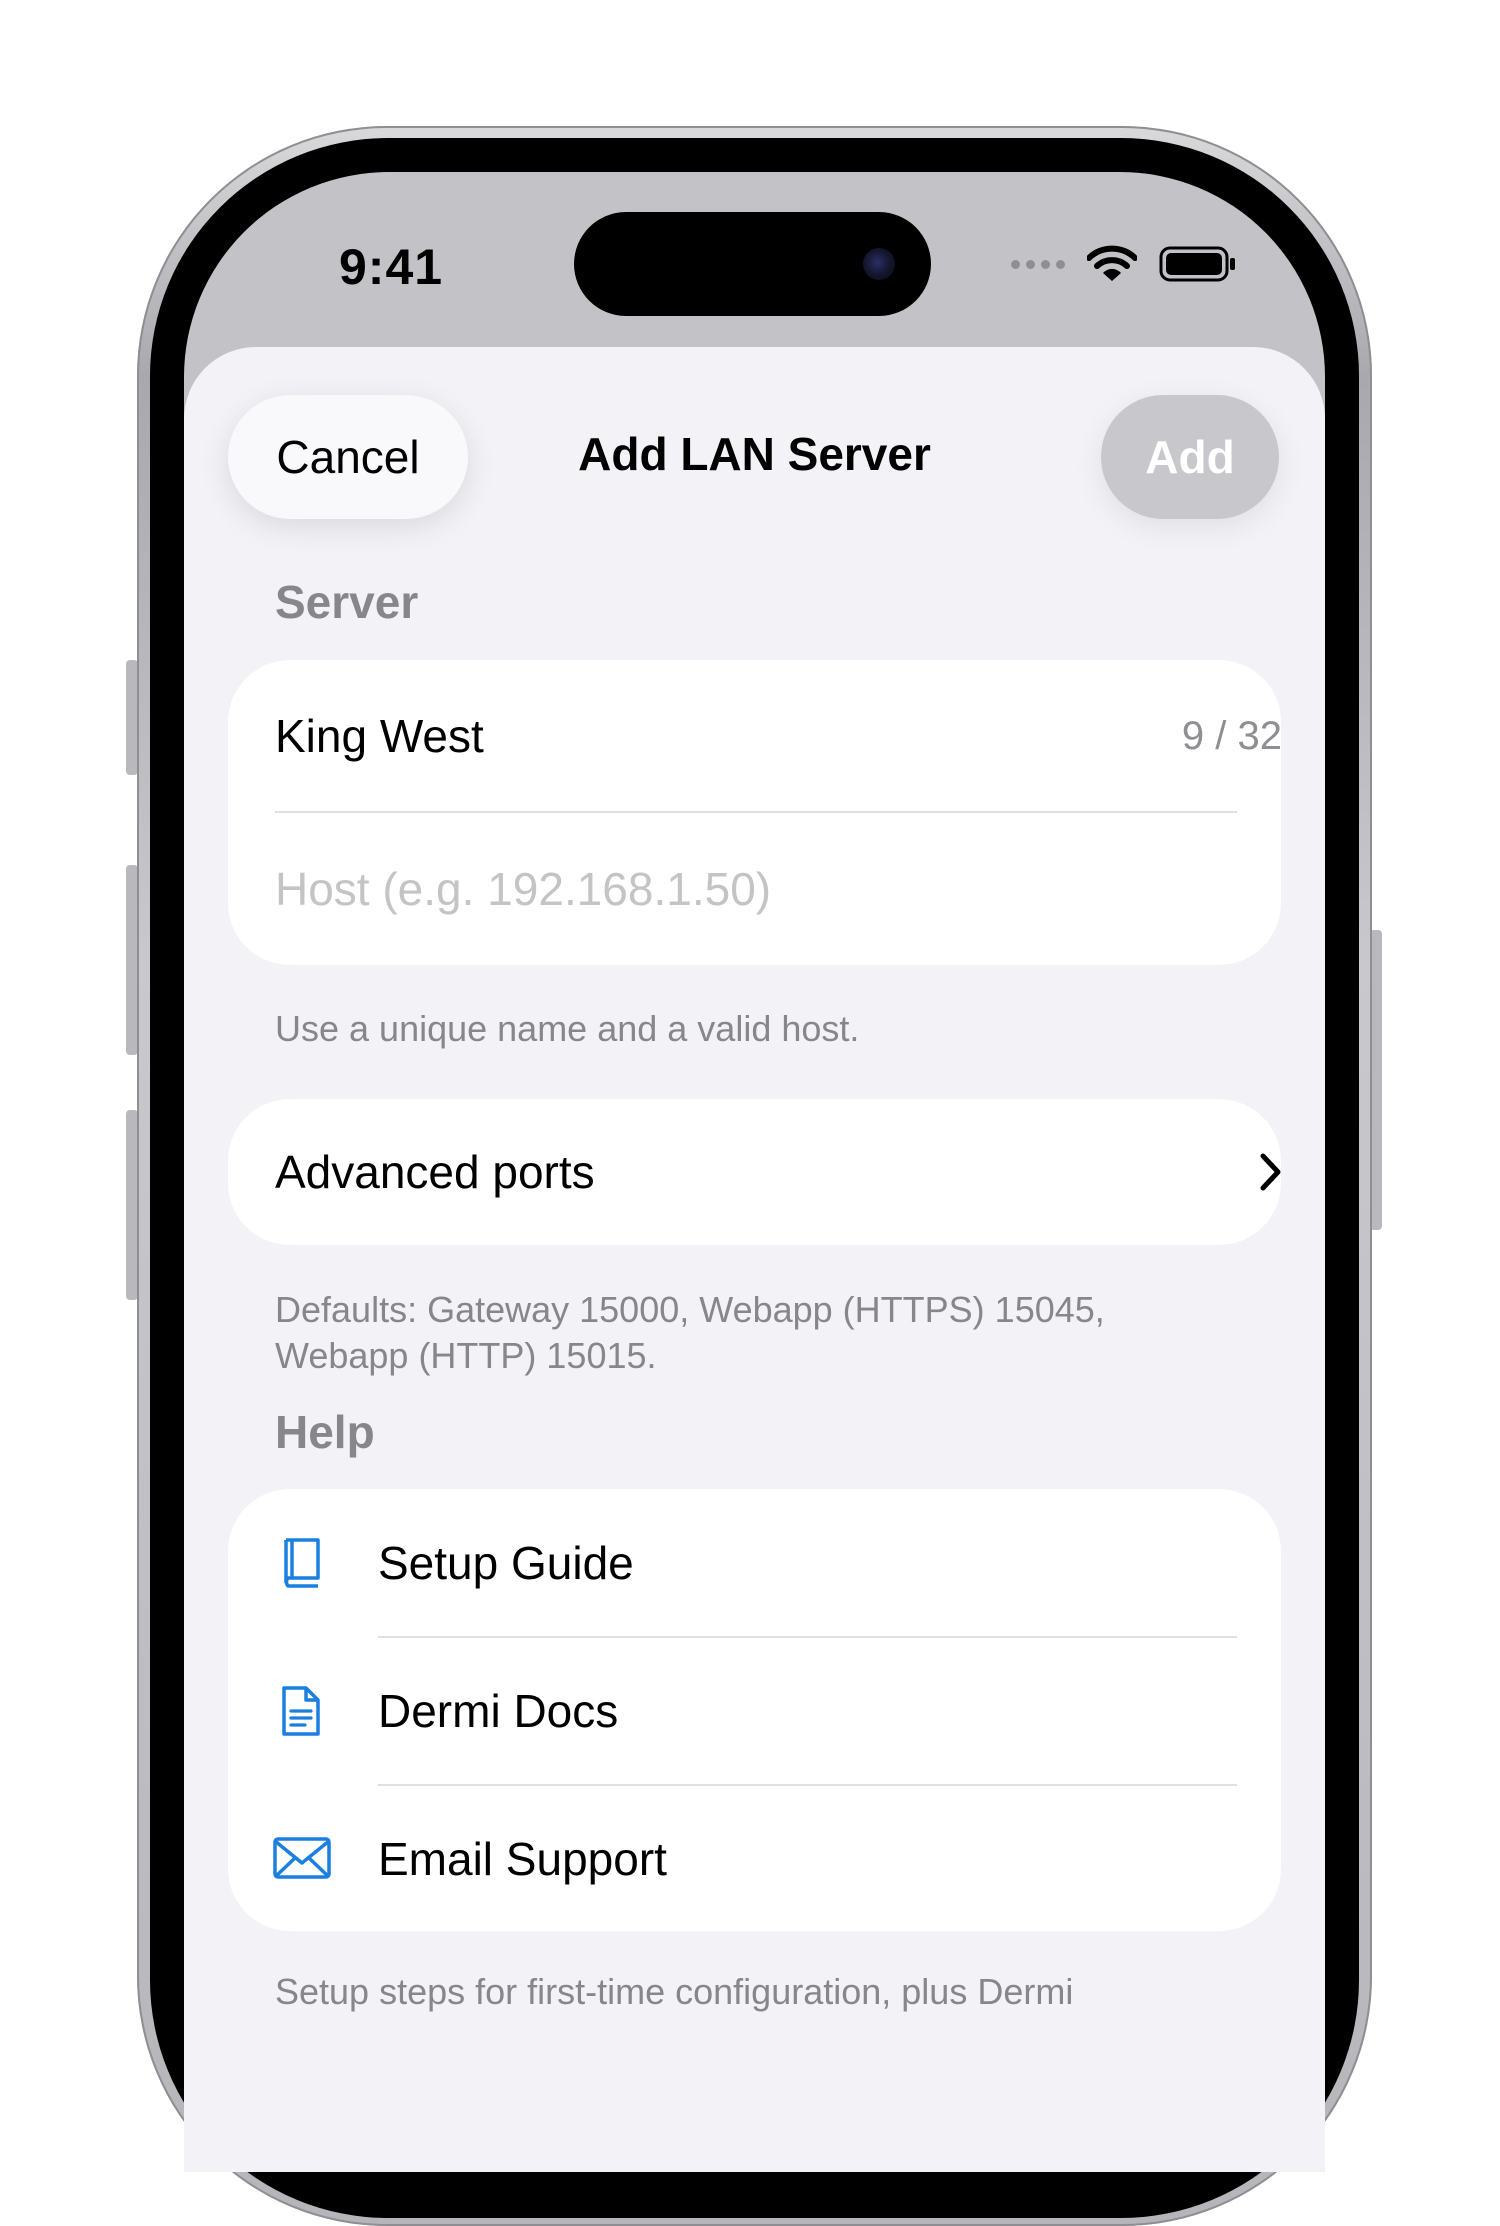 This screenshot has height=2226, width=1500. I want to click on host-placeholder: Host (e.g. 192.168.1.50), so click(523, 889).